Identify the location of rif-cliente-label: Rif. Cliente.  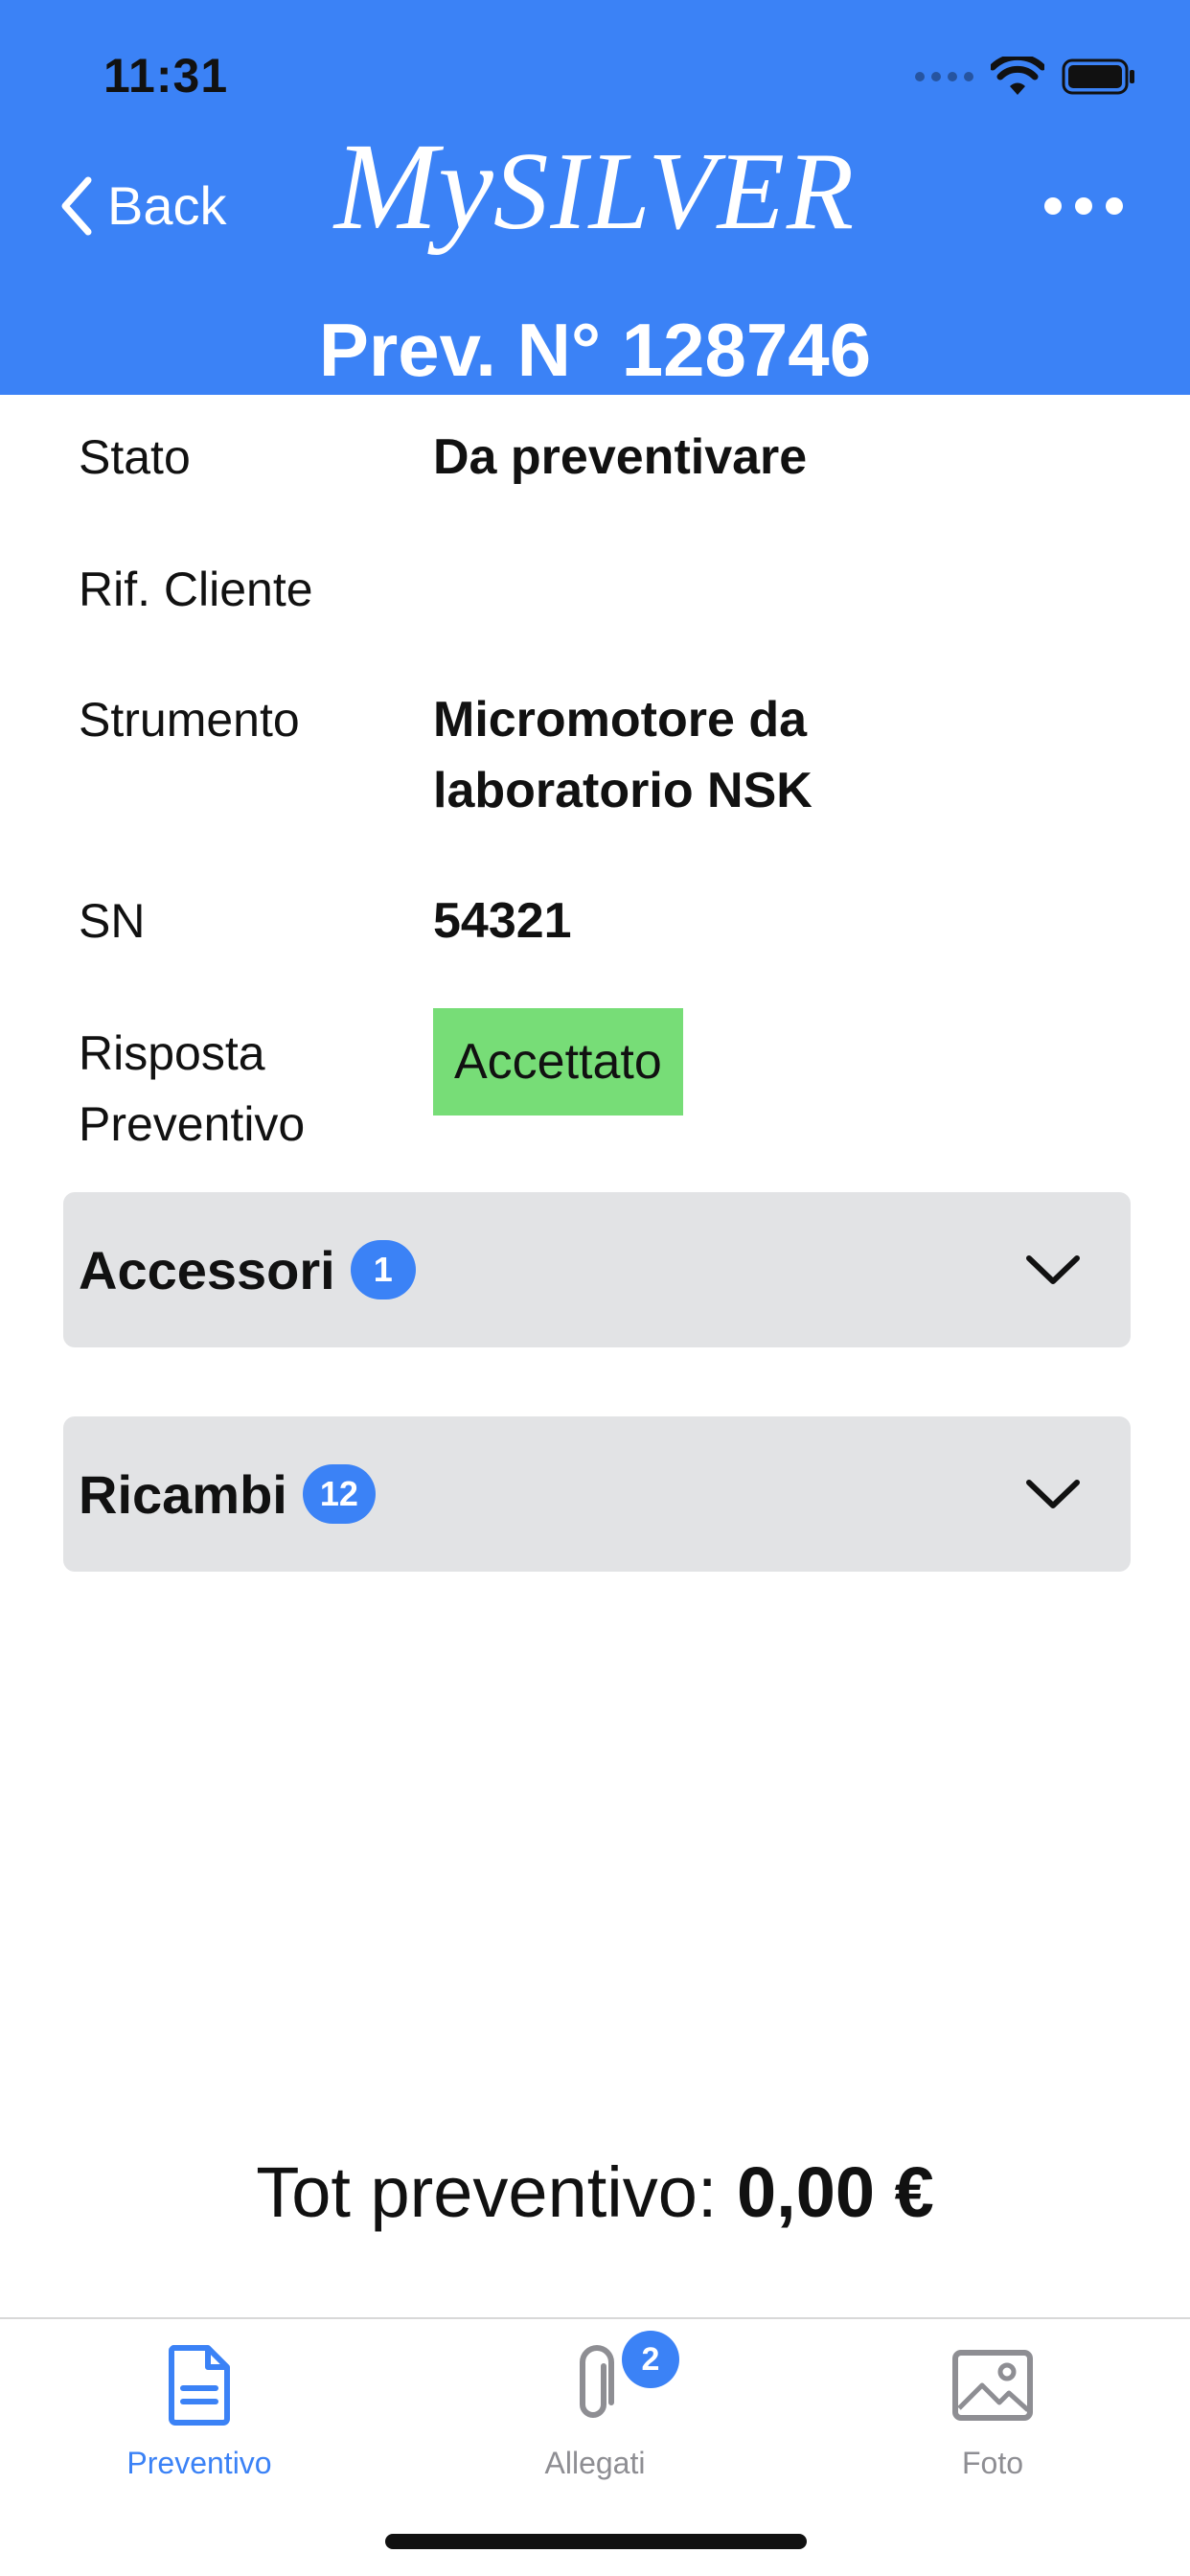
(196, 589).